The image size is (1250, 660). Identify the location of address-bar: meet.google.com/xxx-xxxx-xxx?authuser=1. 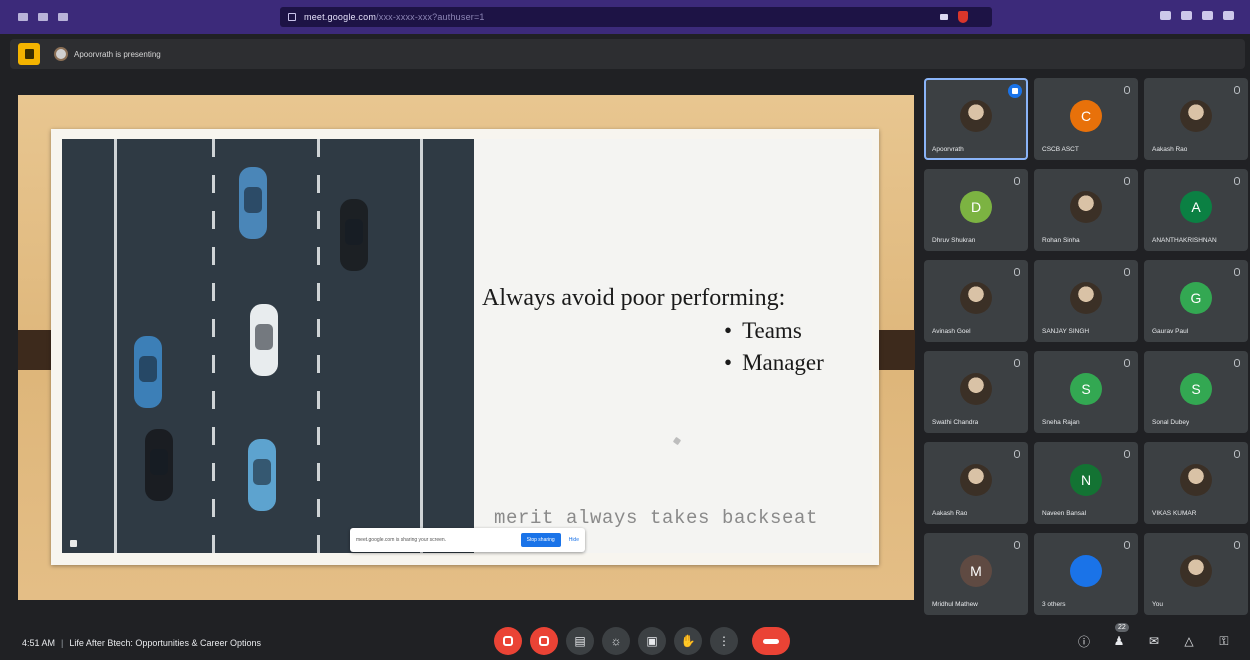
(636, 17).